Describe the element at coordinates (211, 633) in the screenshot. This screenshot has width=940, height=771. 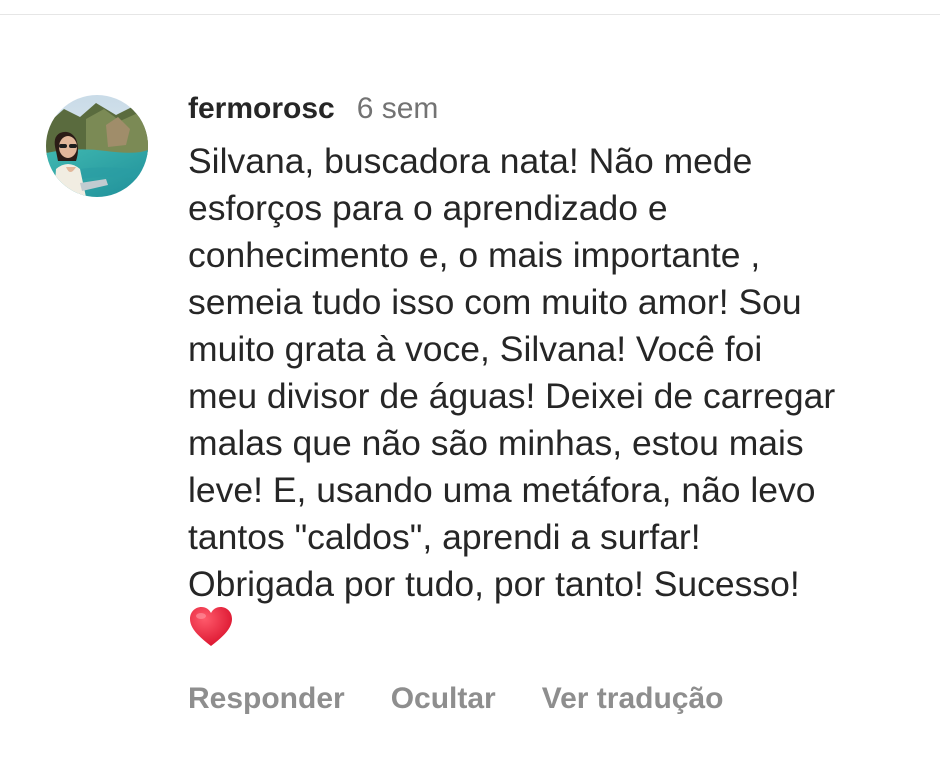
I see `red-heart-icon` at that location.